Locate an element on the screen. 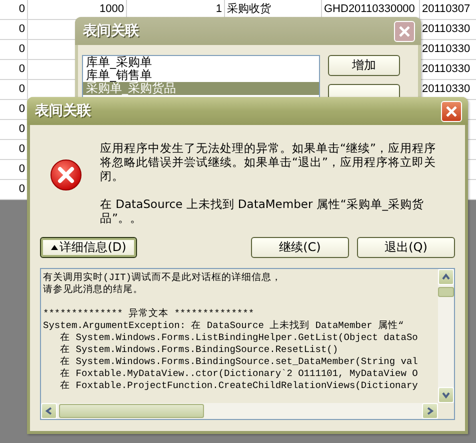  details-button: 详细信息(D) is located at coordinates (88, 247).